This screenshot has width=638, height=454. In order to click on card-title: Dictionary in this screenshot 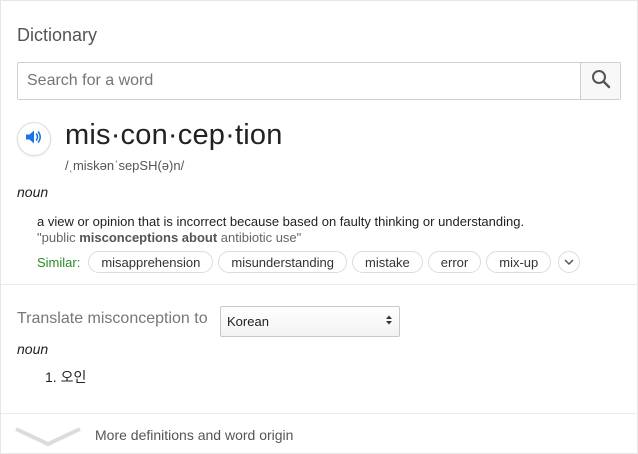, I will do `click(57, 35)`.